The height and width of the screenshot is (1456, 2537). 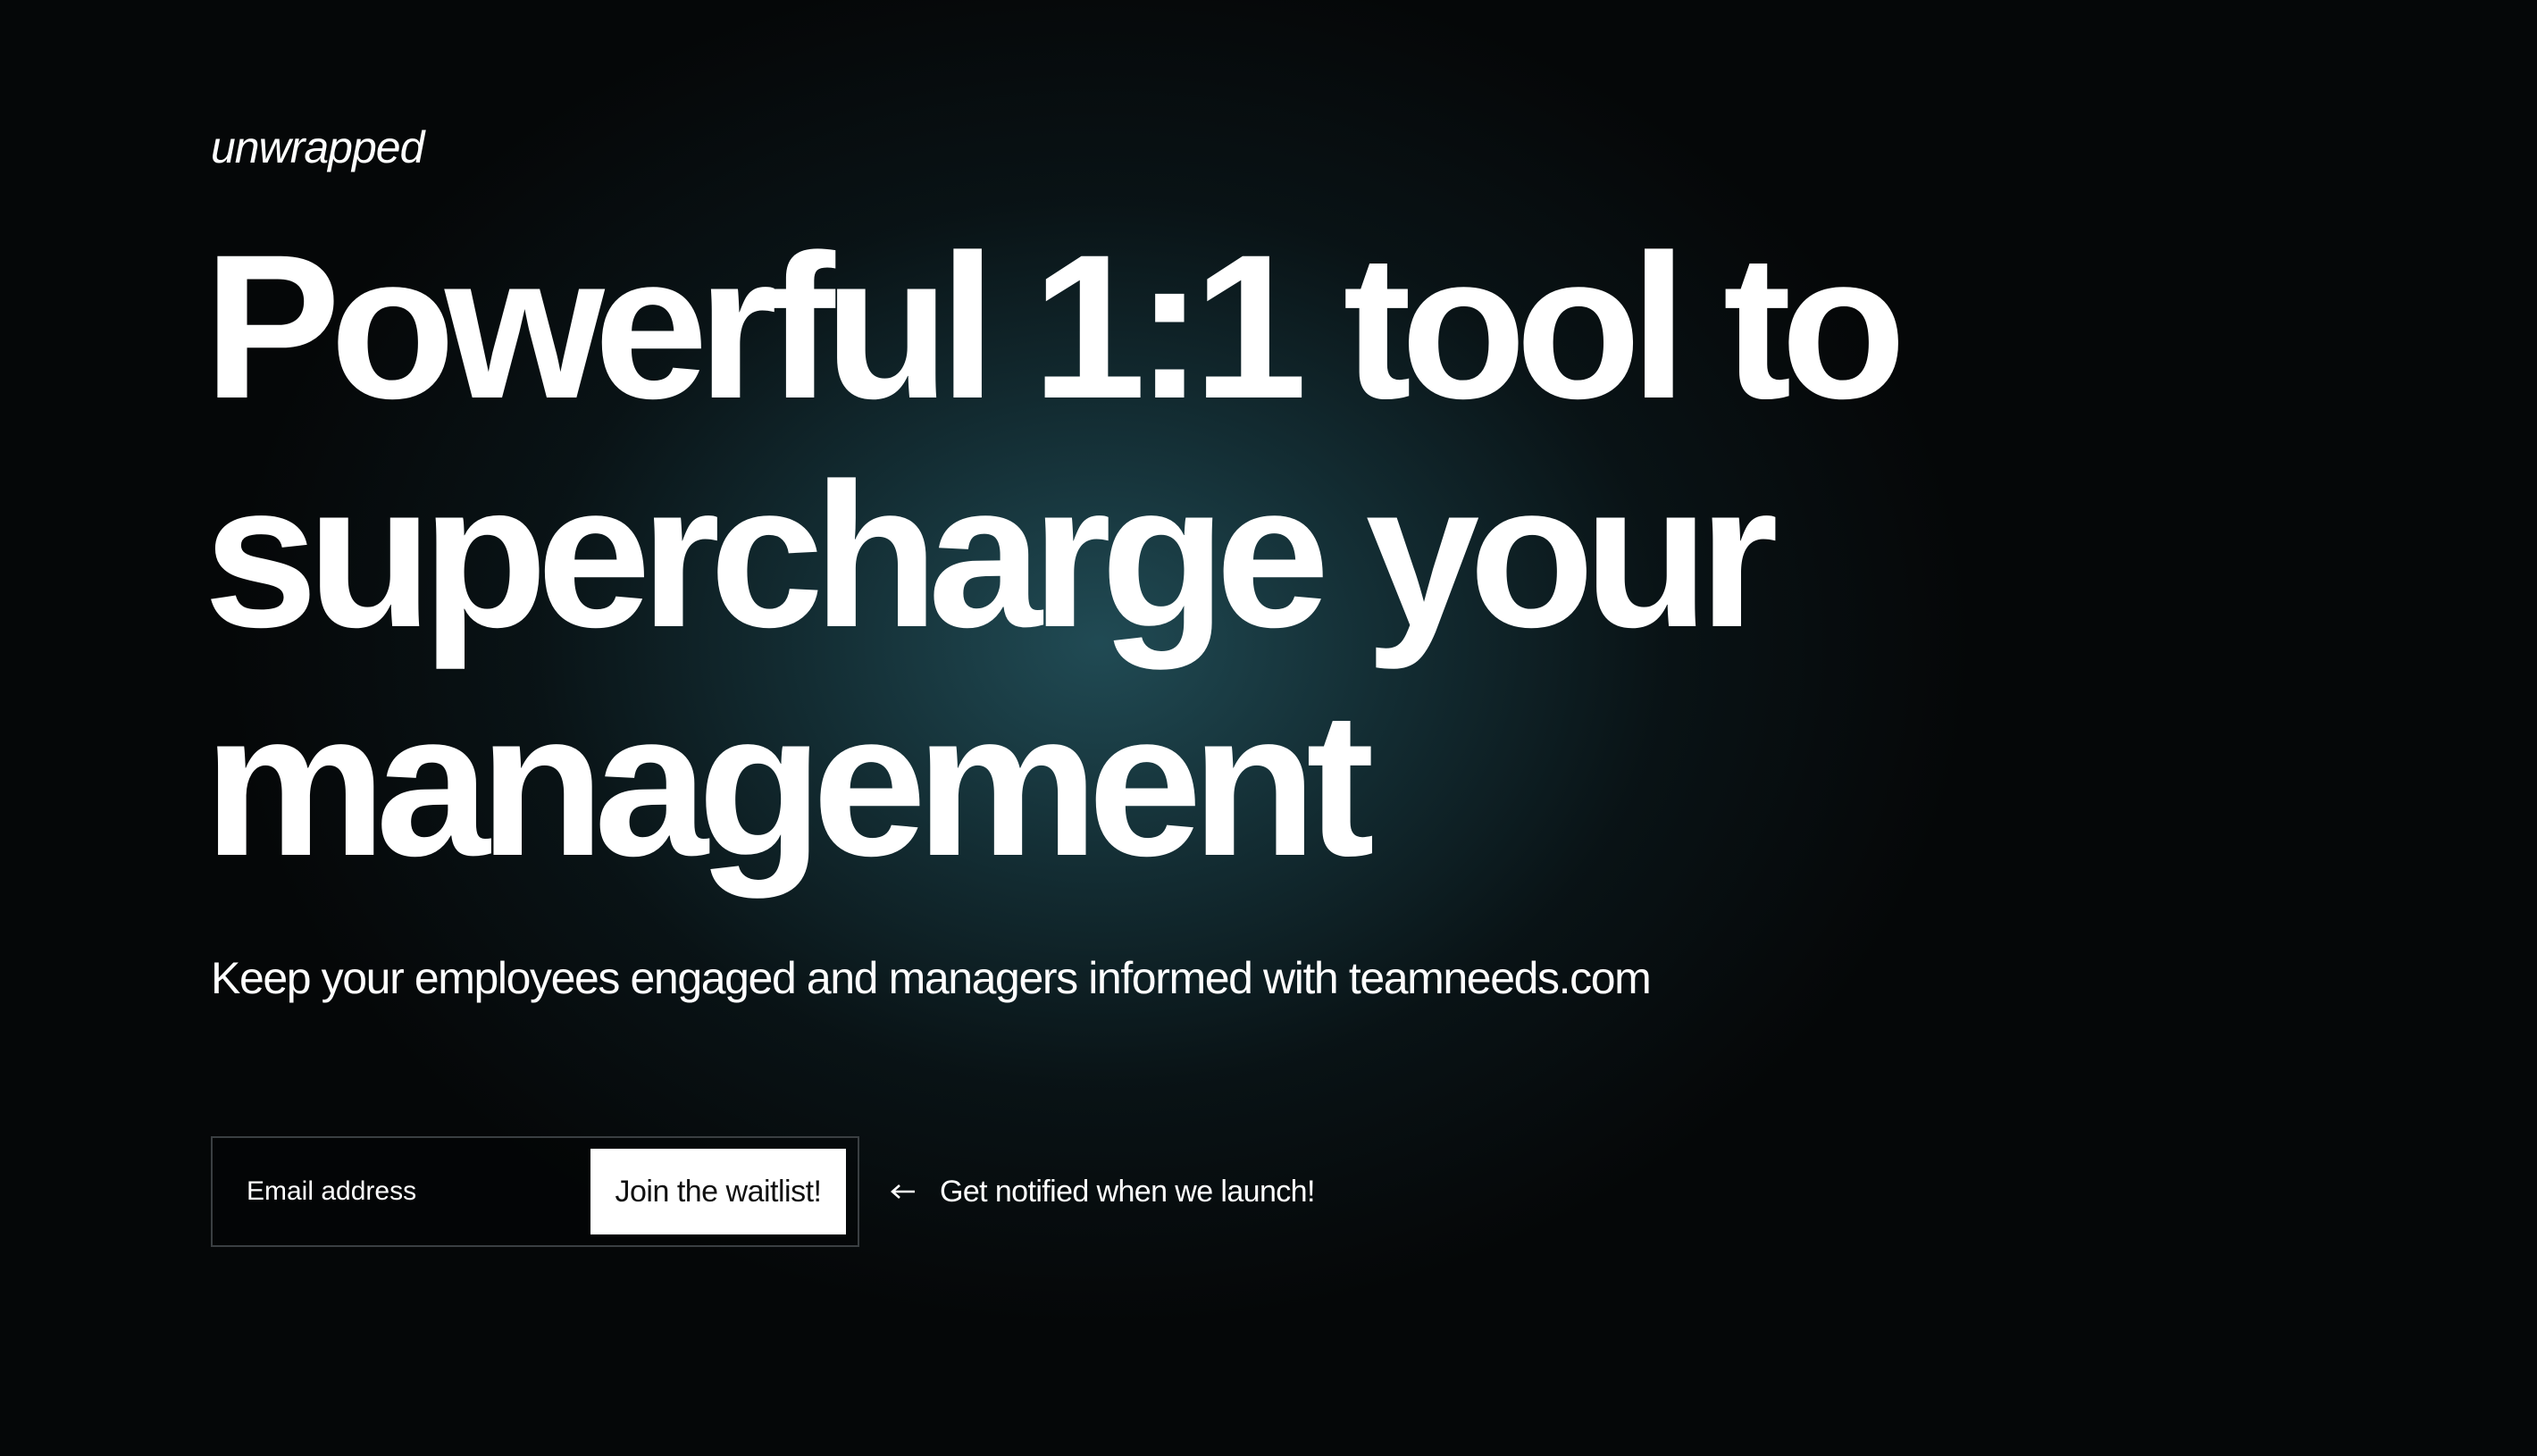 I want to click on headline-line-1: Powerful 1:1 tool to, so click(x=1055, y=326).